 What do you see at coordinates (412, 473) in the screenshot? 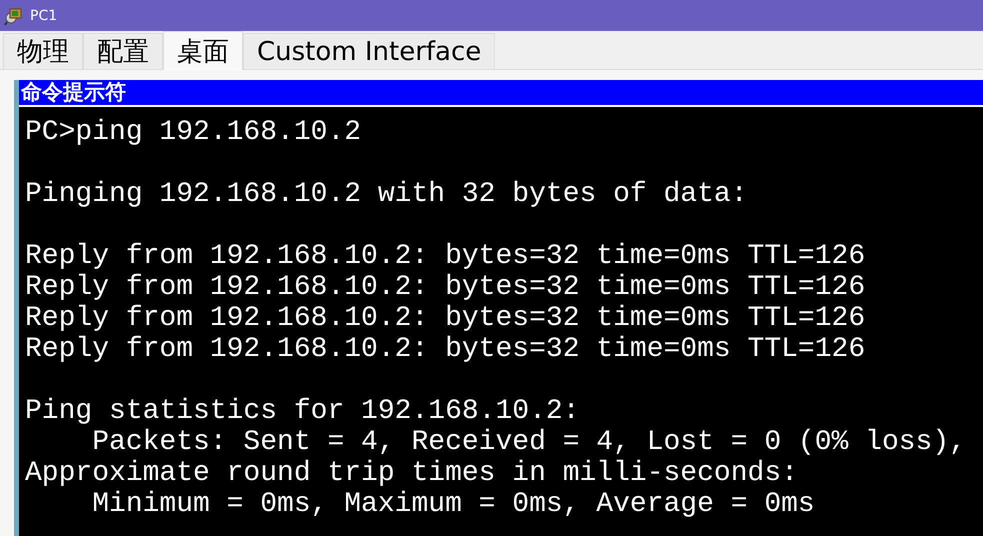
I see `terminal-line: Approximate round trip times in milli-seconds:` at bounding box center [412, 473].